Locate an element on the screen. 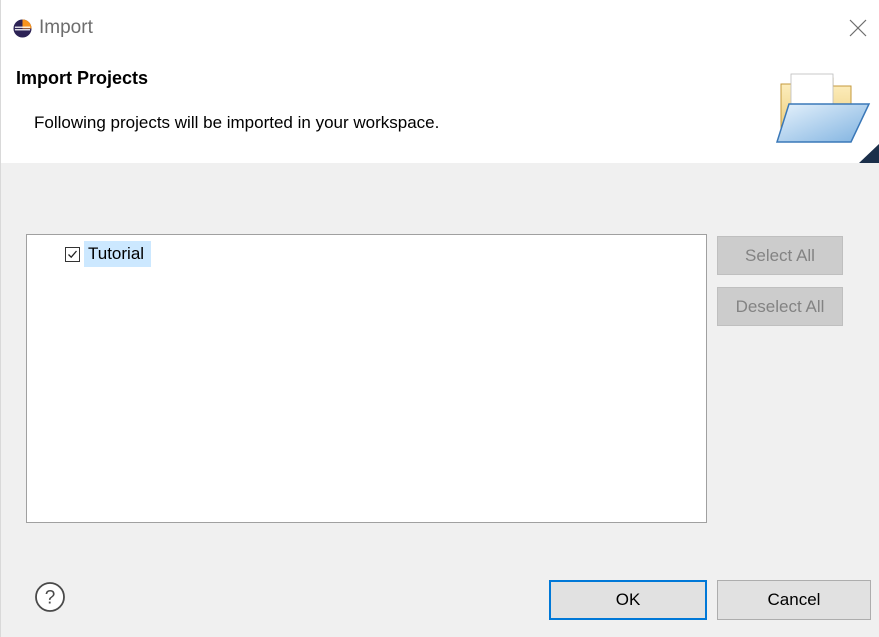 The width and height of the screenshot is (879, 637). close-icon is located at coordinates (858, 28).